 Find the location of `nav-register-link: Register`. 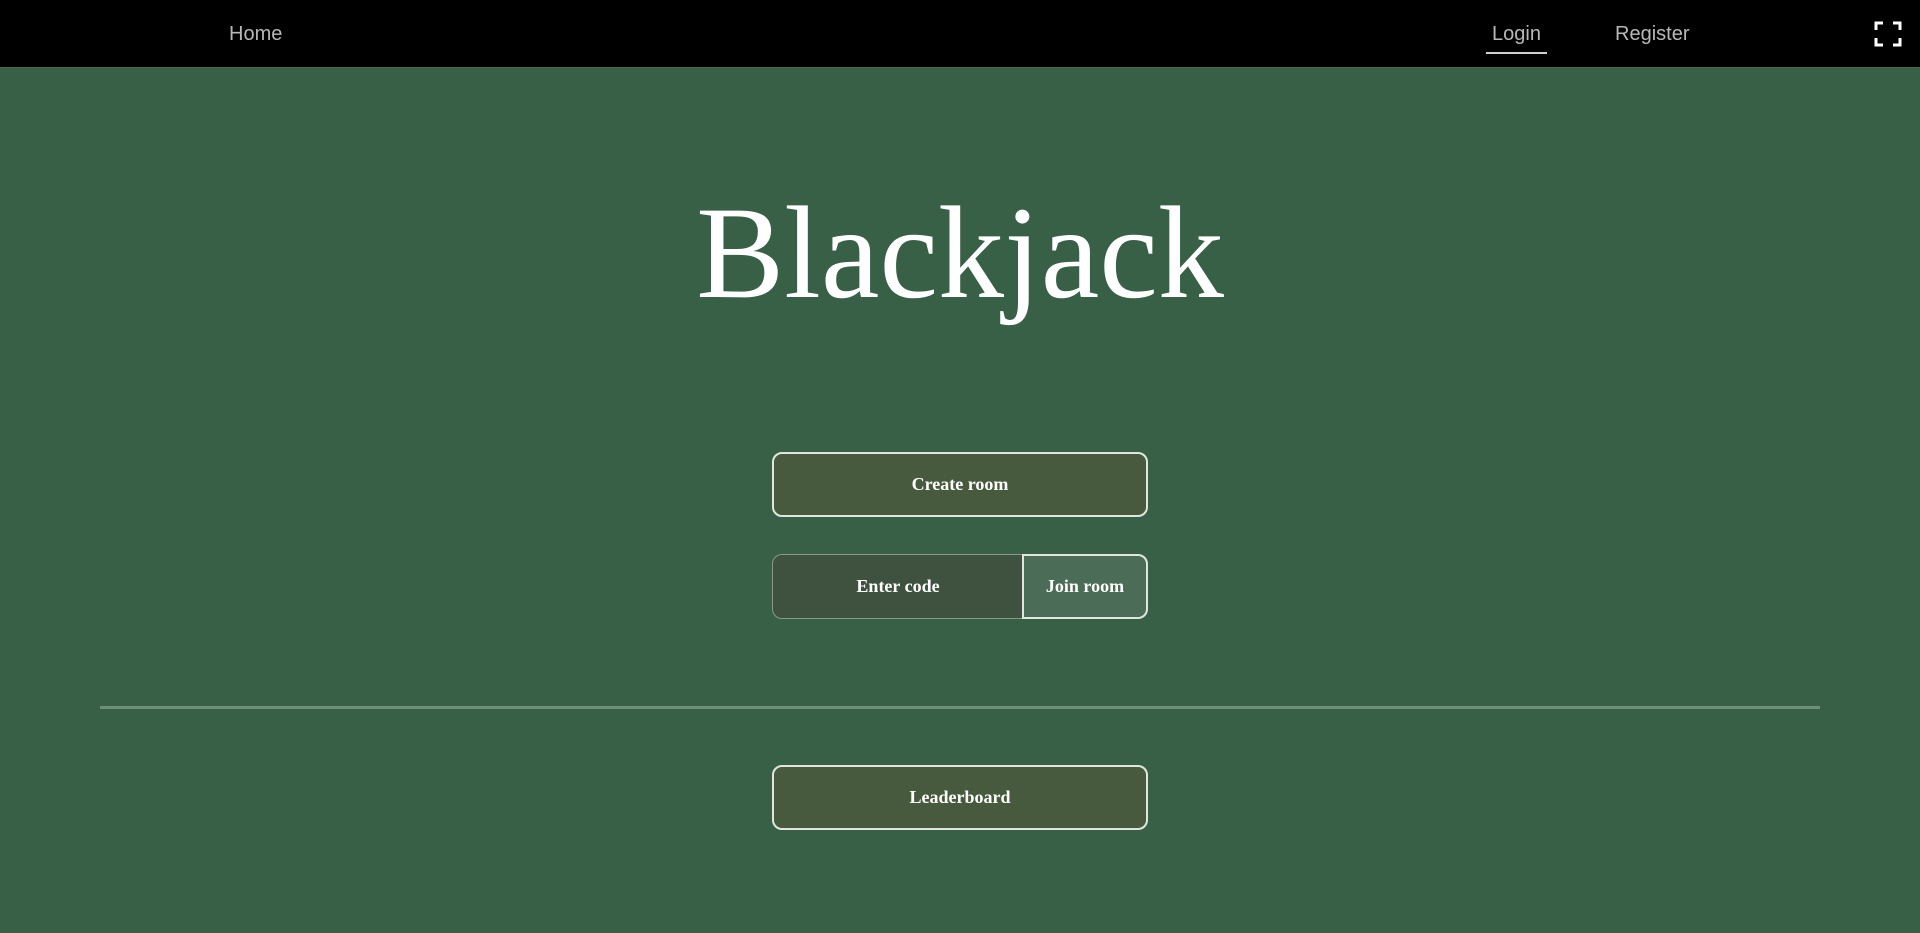

nav-register-link: Register is located at coordinates (1652, 34).